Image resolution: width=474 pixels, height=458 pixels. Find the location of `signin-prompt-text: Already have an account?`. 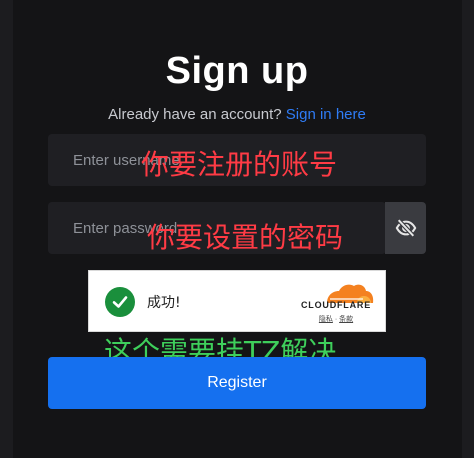

signin-prompt-text: Already have an account? is located at coordinates (197, 114).